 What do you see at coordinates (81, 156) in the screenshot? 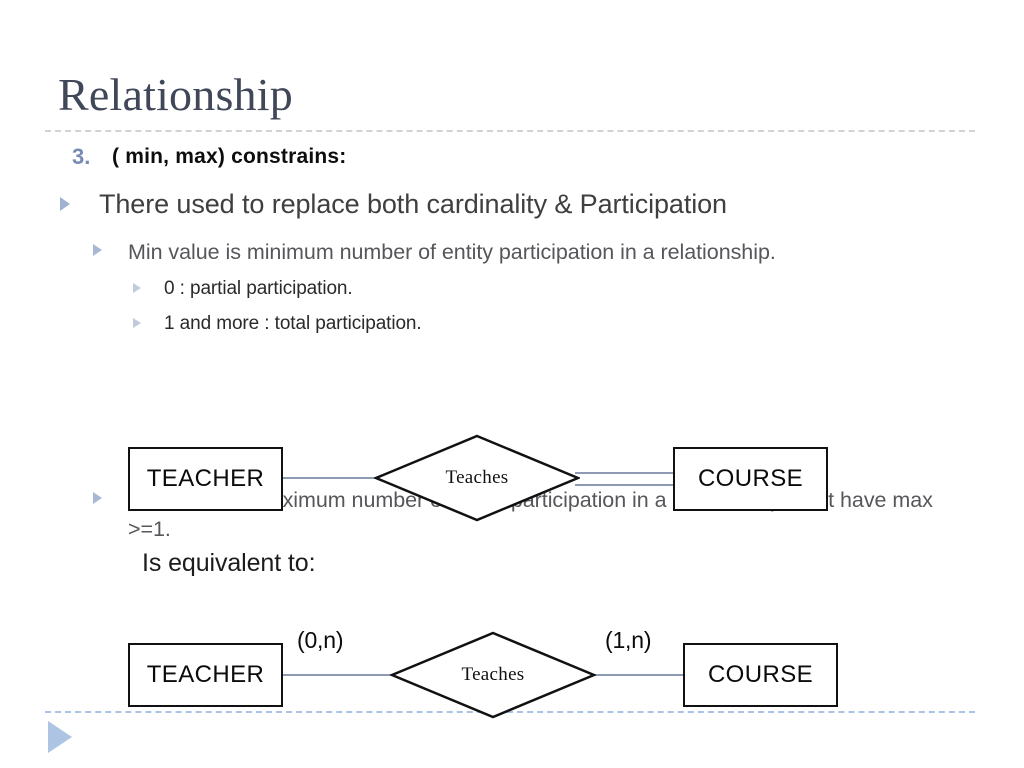
I see `list-number: 3.` at bounding box center [81, 156].